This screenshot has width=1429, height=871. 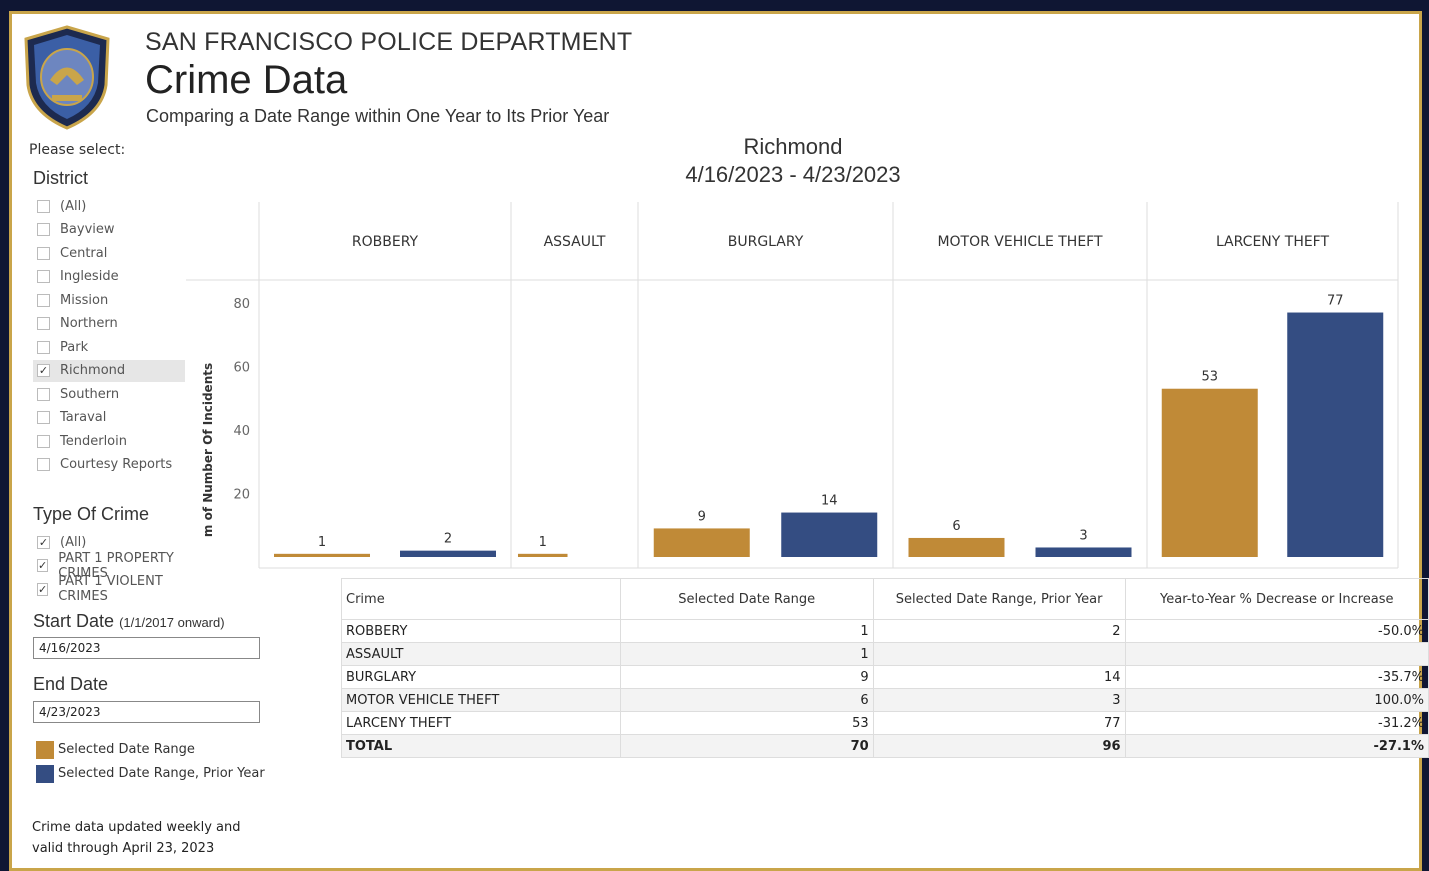 What do you see at coordinates (746, 599) in the screenshot?
I see `table-header-cell: Selected Date Range` at bounding box center [746, 599].